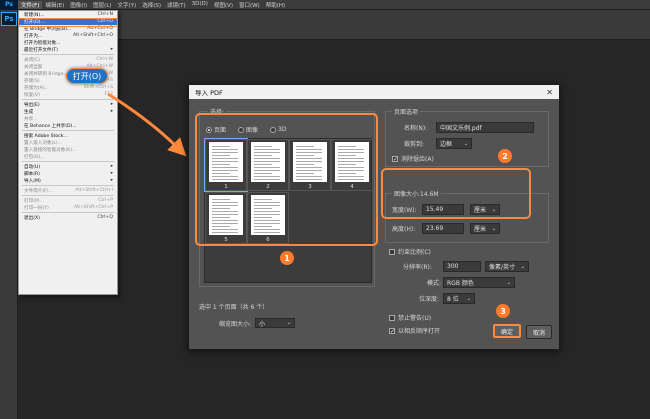 This screenshot has height=419, width=650. I want to click on dialog-titlebar: 导入 PDF ✕, so click(374, 92).